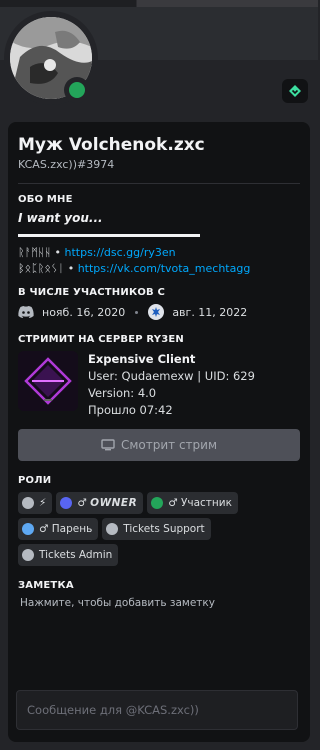 This screenshot has height=750, width=320. What do you see at coordinates (35, 480) in the screenshot?
I see `roles-title: Роли` at bounding box center [35, 480].